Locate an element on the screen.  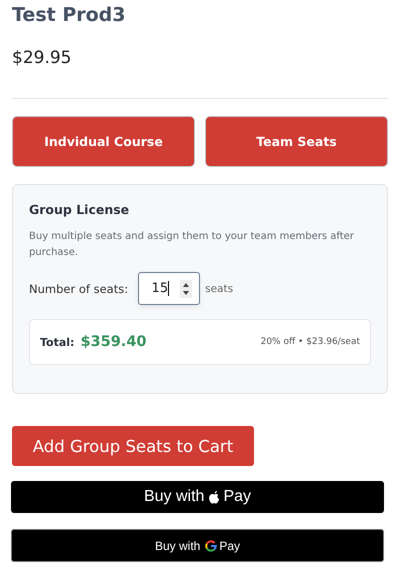
panel-description: Buy multiple seats and assign them to your team members after purchase. is located at coordinates (192, 245).